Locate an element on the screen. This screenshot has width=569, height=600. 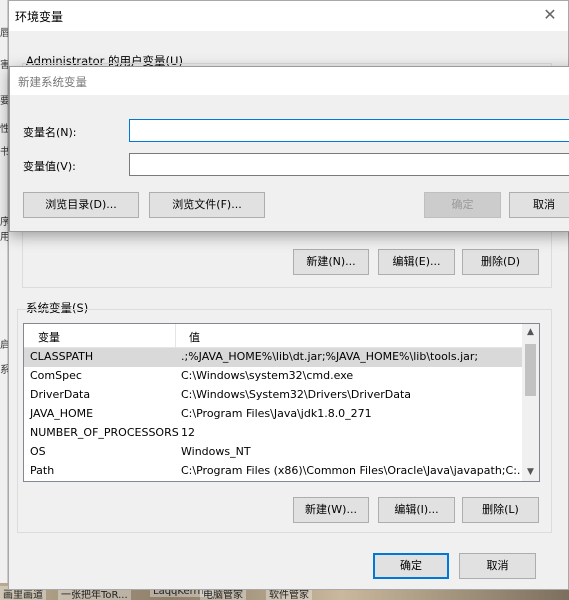
title-bar: 环境变量 ✕ is located at coordinates (288, 16).